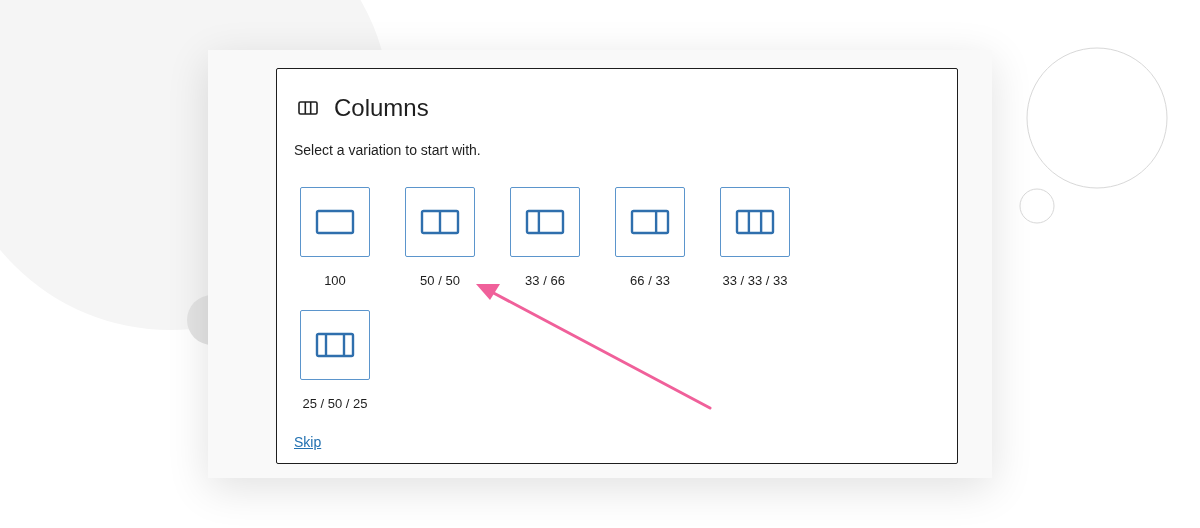 The width and height of the screenshot is (1200, 528). Describe the element at coordinates (308, 442) in the screenshot. I see `skip-link: Skip` at that location.